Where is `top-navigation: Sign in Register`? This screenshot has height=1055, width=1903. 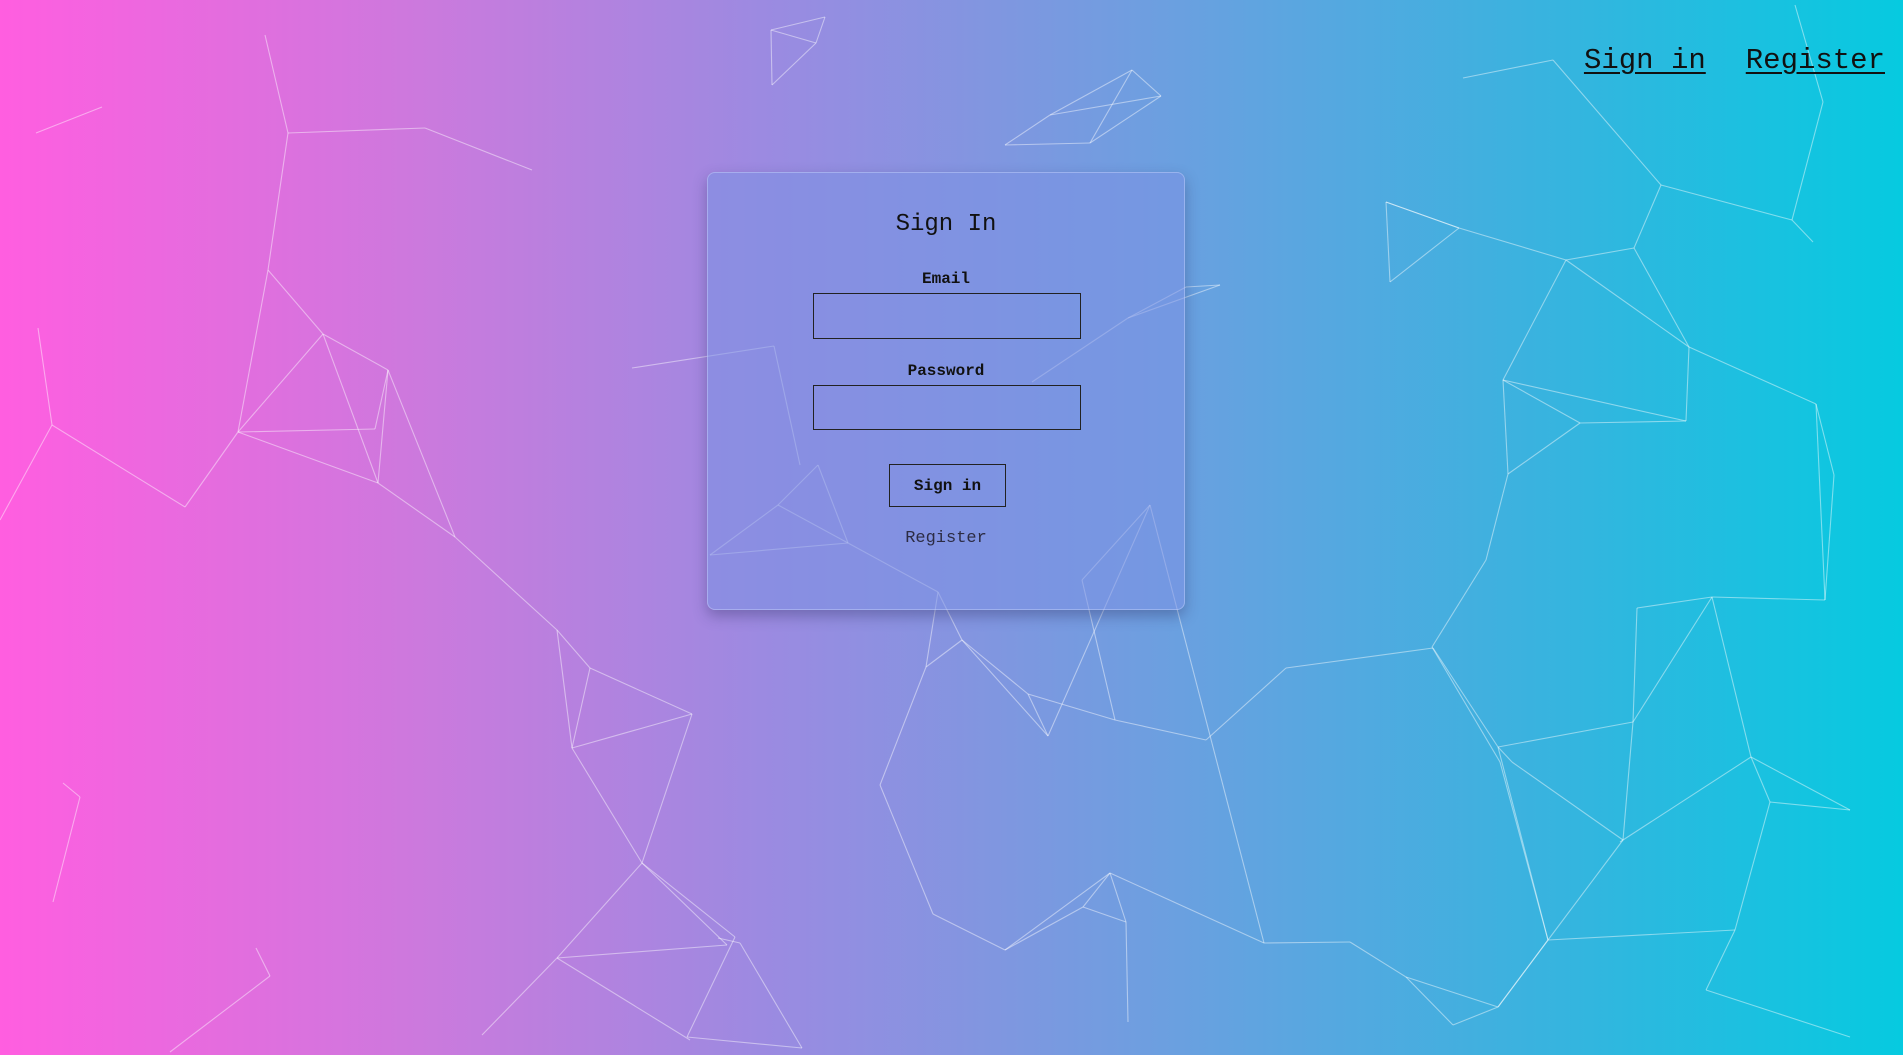 top-navigation: Sign in Register is located at coordinates (1734, 60).